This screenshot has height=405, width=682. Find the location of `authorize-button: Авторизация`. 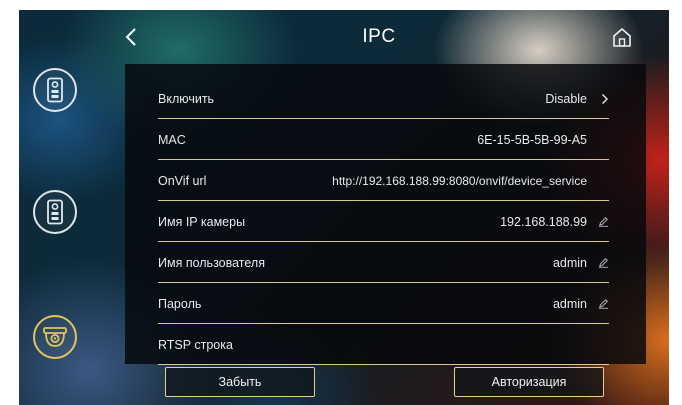

authorize-button: Авторизация is located at coordinates (529, 382).